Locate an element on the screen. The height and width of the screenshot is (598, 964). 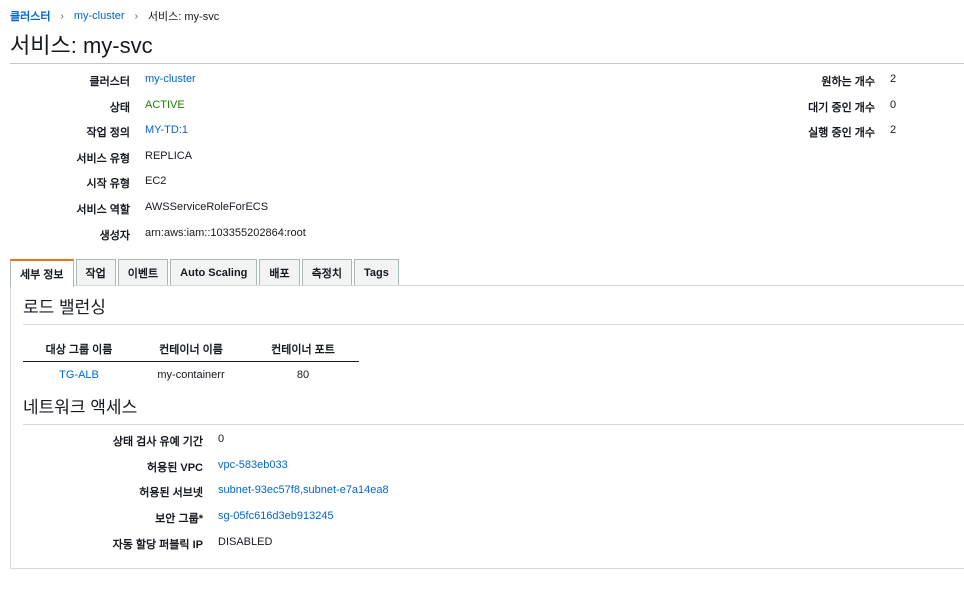
summary-label: 상태 is located at coordinates (119, 108).